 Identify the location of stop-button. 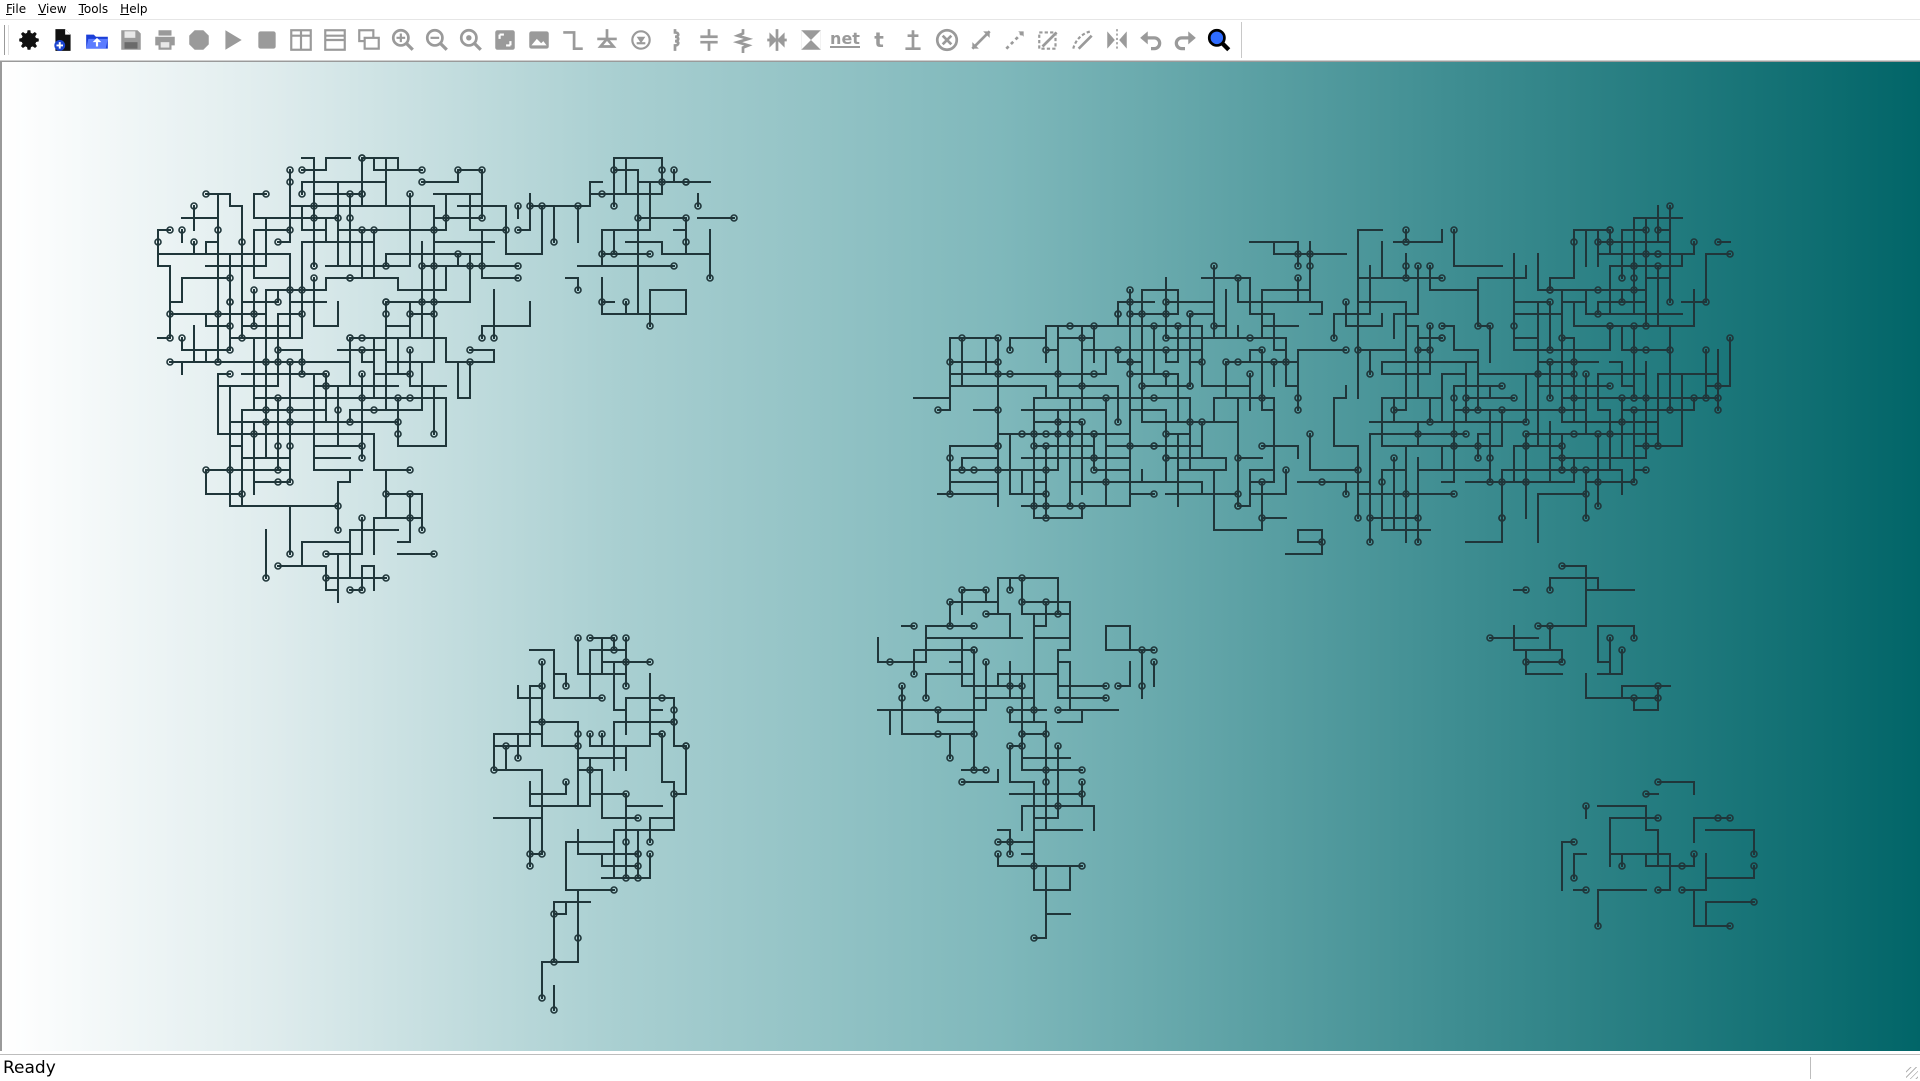
(267, 40).